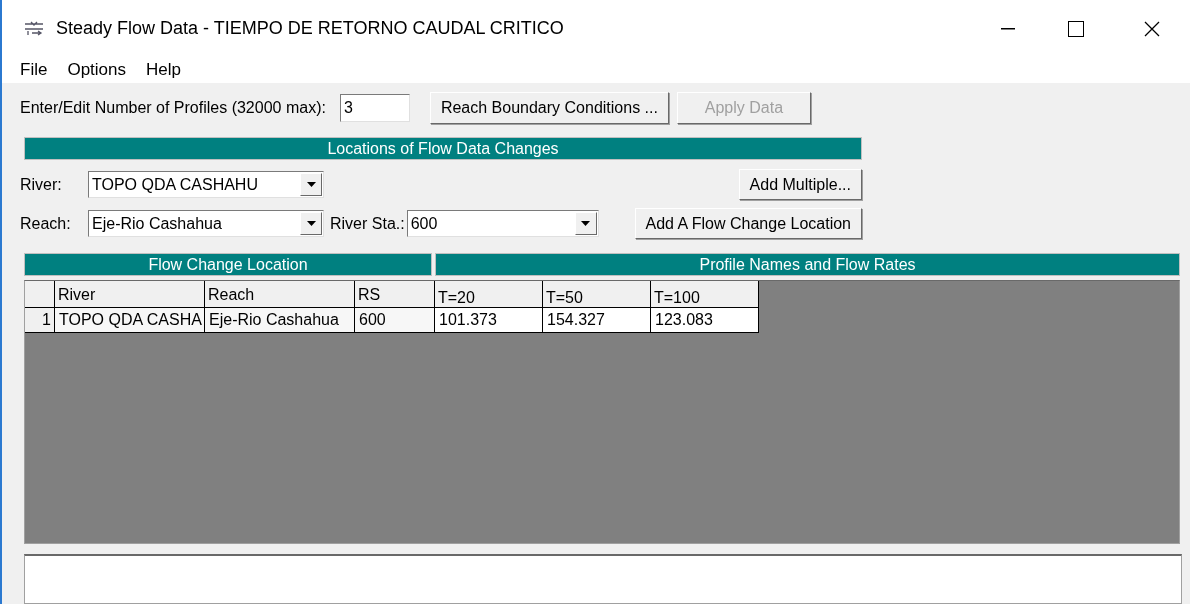 Image resolution: width=1190 pixels, height=604 pixels. I want to click on column-header: T=100, so click(705, 294).